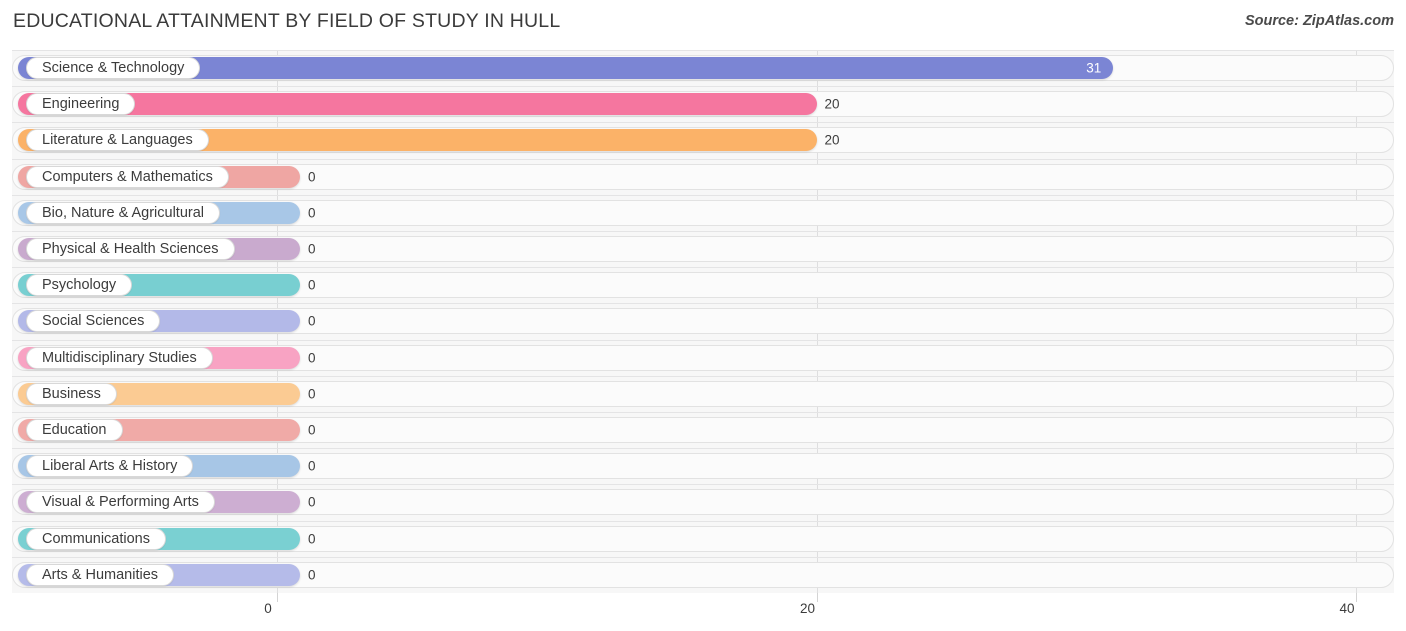  I want to click on category-label: Physical & Health Sciences, so click(130, 249).